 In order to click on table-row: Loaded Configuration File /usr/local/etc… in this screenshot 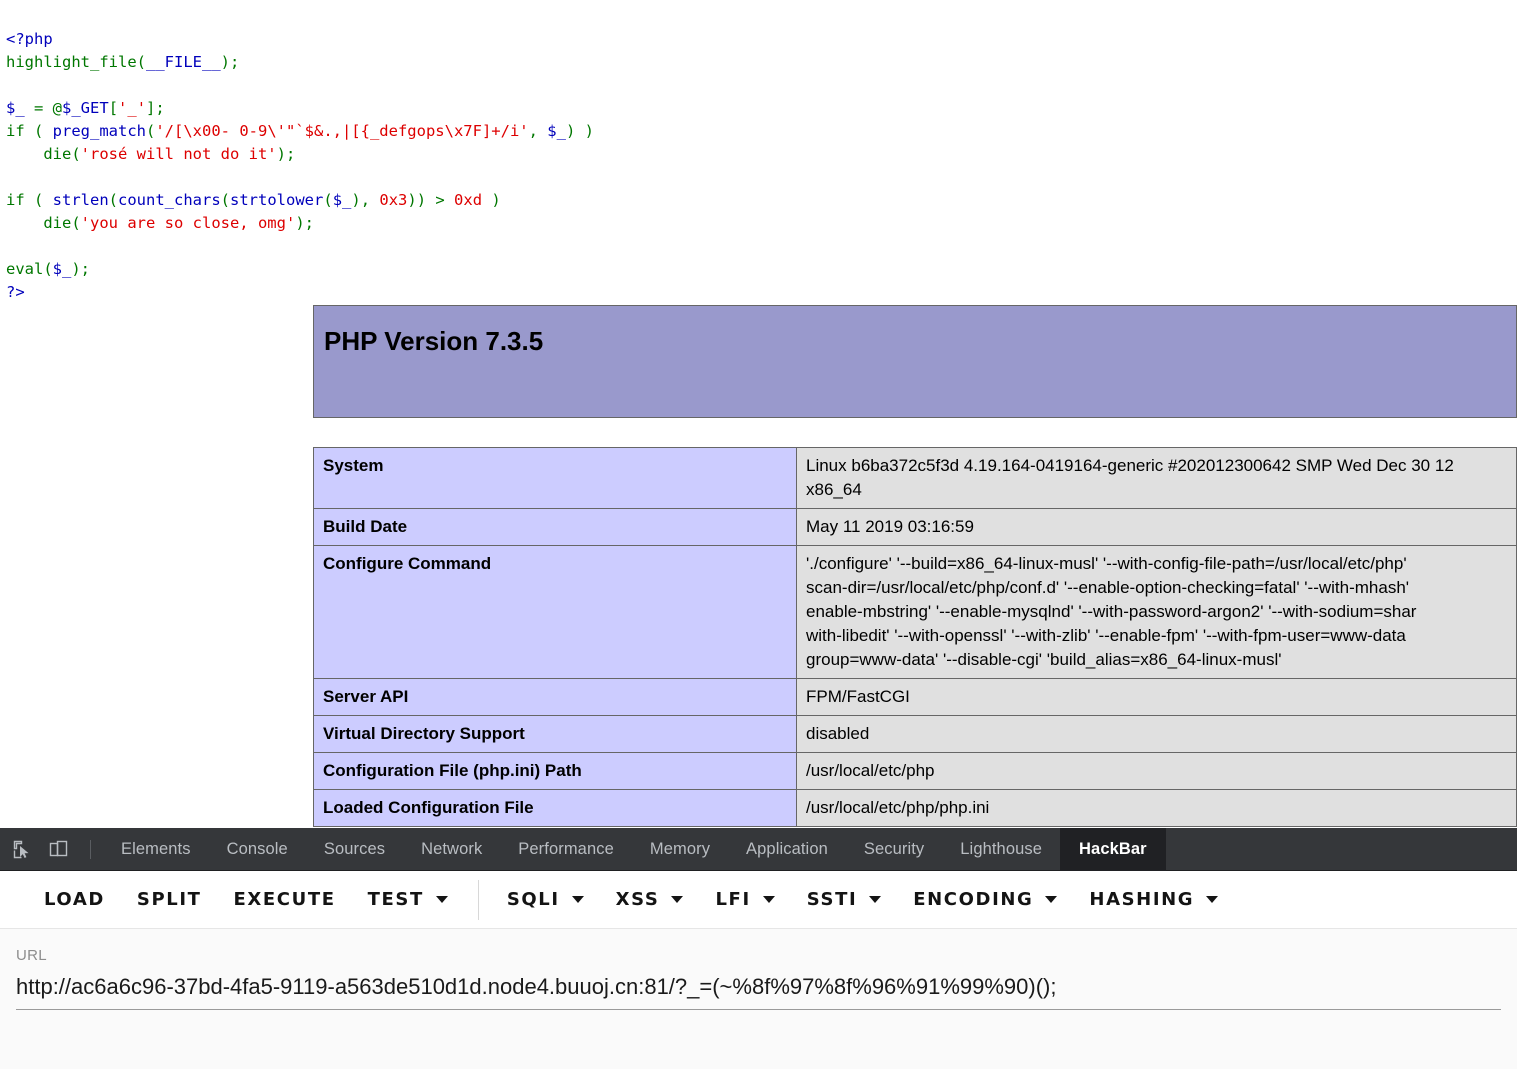, I will do `click(915, 808)`.